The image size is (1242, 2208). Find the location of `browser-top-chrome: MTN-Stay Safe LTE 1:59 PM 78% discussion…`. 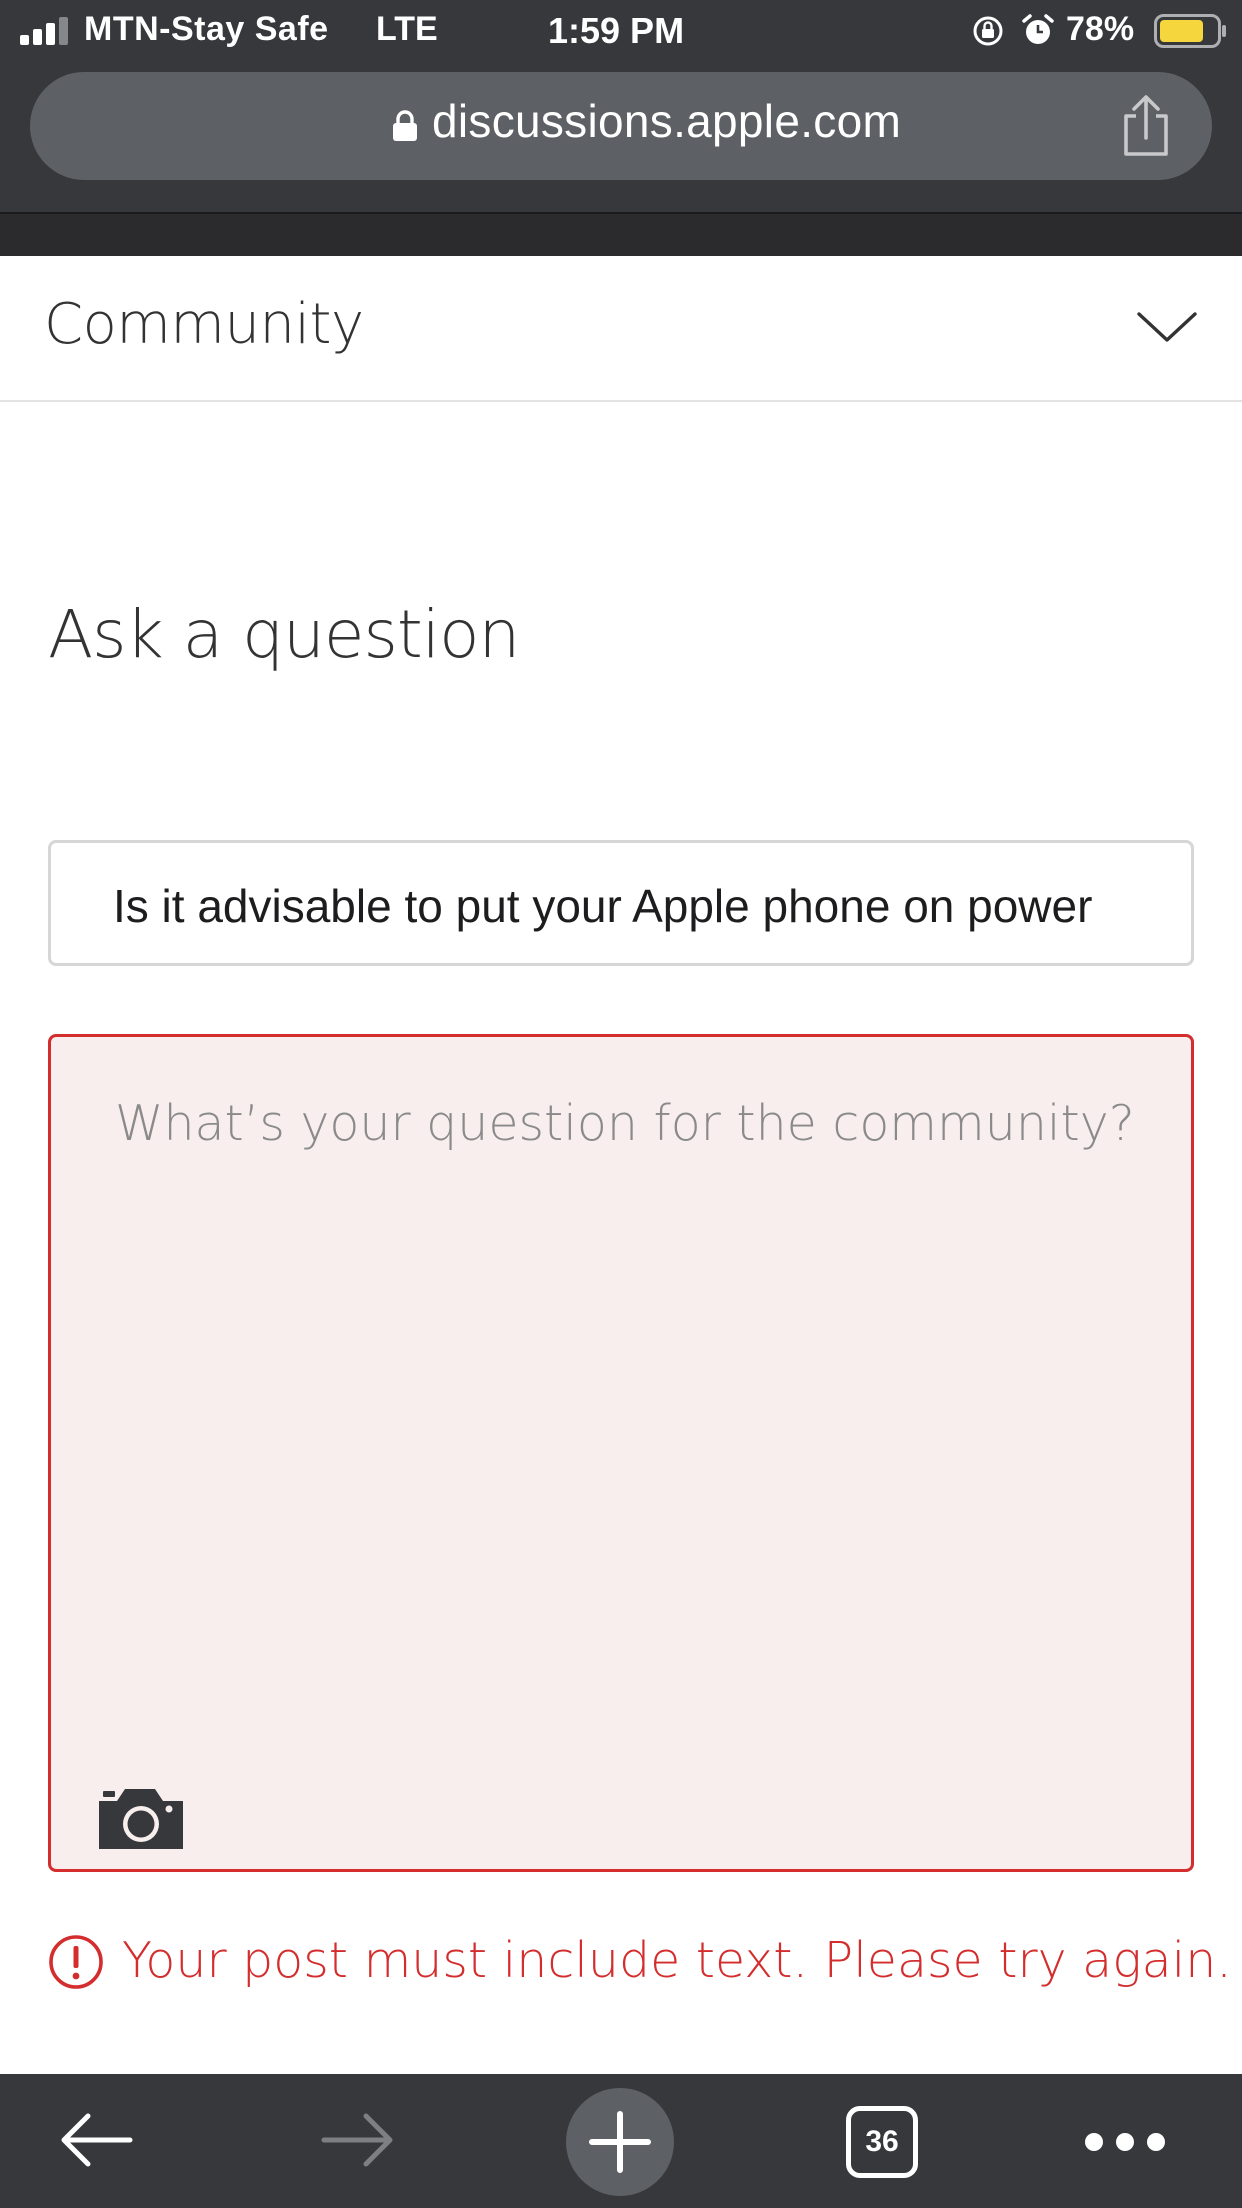

browser-top-chrome: MTN-Stay Safe LTE 1:59 PM 78% discussion… is located at coordinates (621, 106).